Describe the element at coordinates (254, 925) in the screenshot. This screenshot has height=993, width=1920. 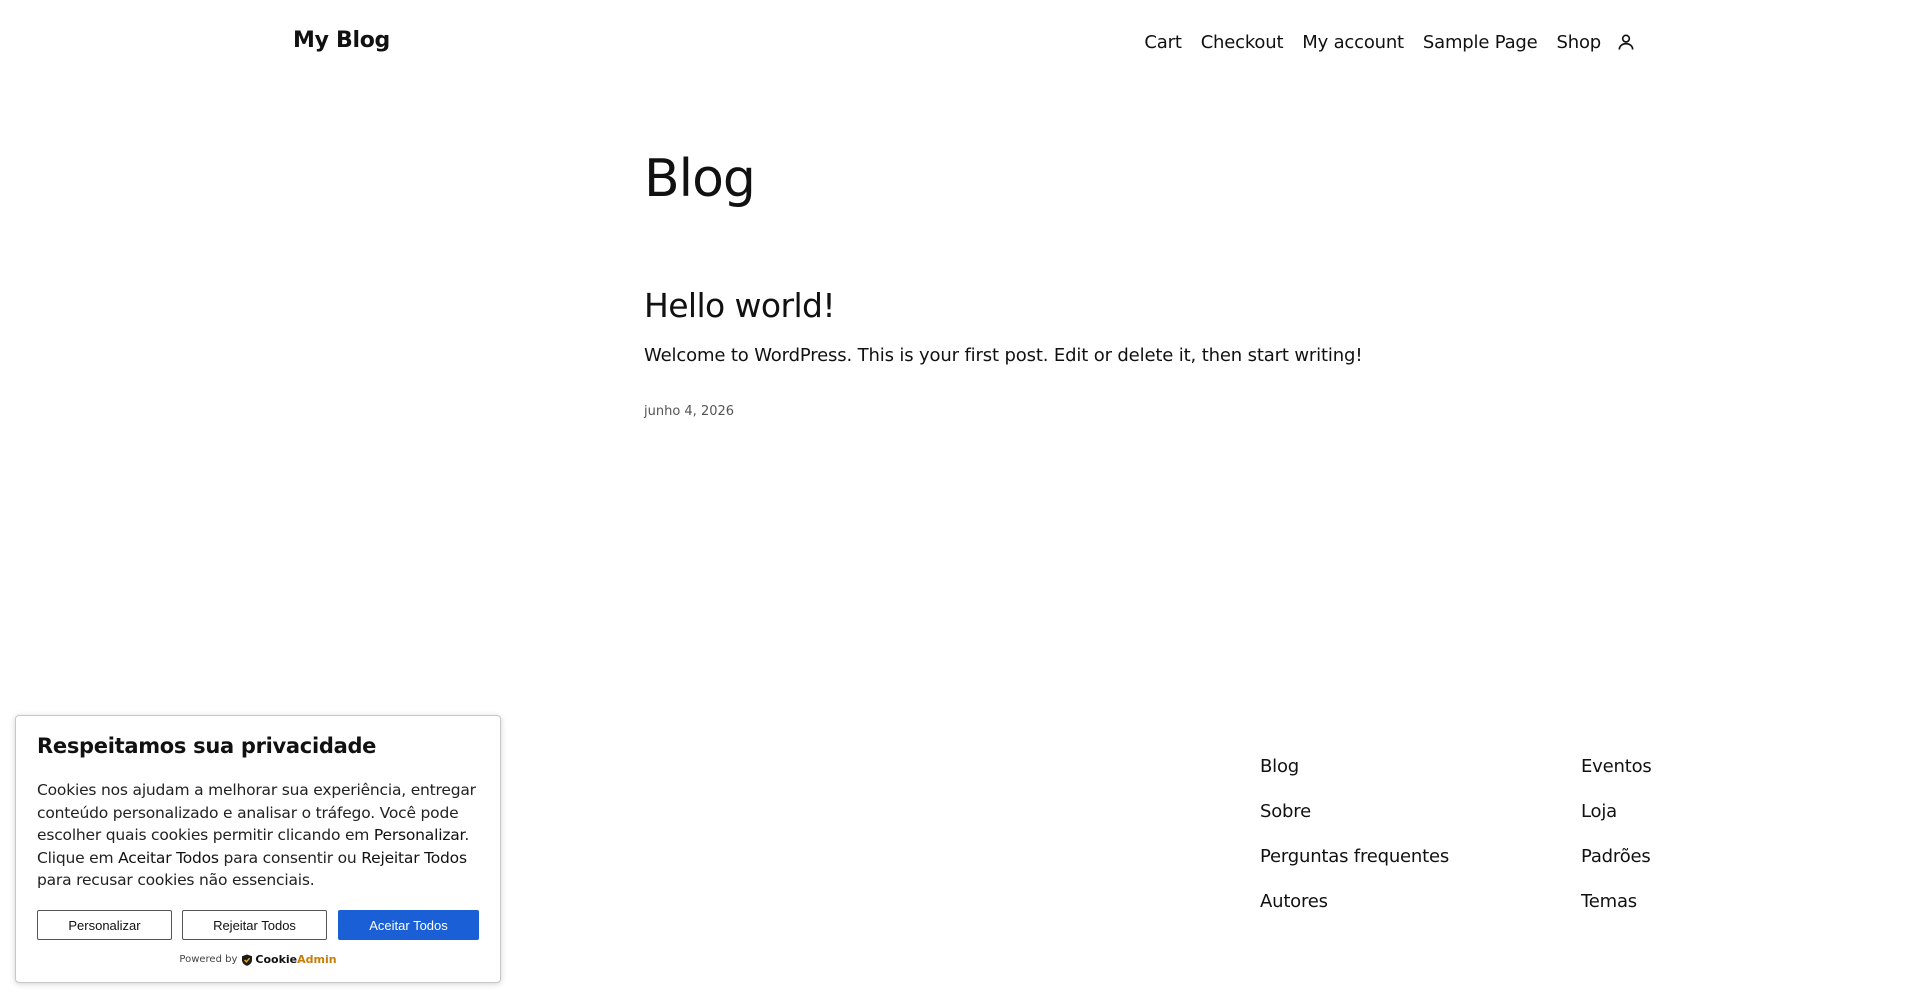
I see `reject-all-button: Rejeitar Todos` at that location.